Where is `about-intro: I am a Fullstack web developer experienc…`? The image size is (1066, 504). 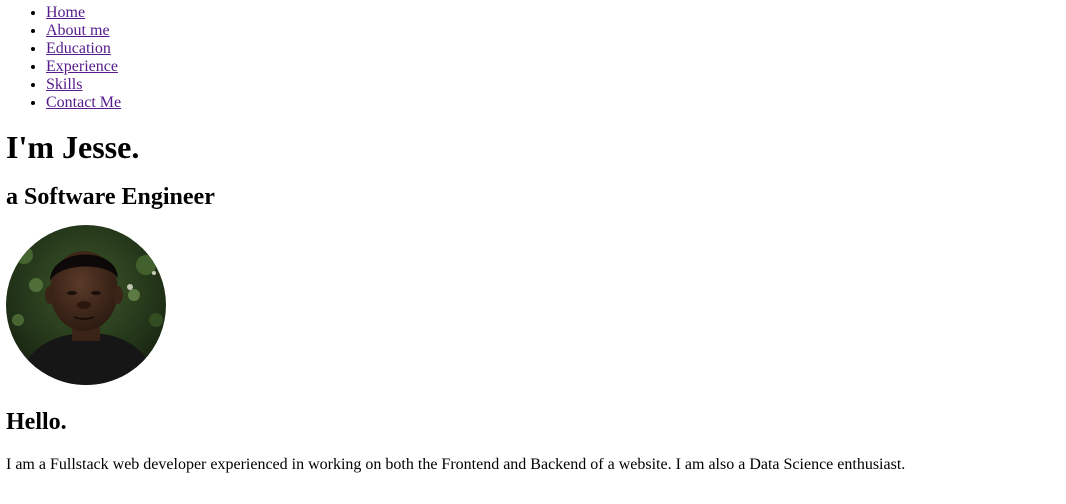 about-intro: I am a Fullstack web developer experienc… is located at coordinates (456, 464).